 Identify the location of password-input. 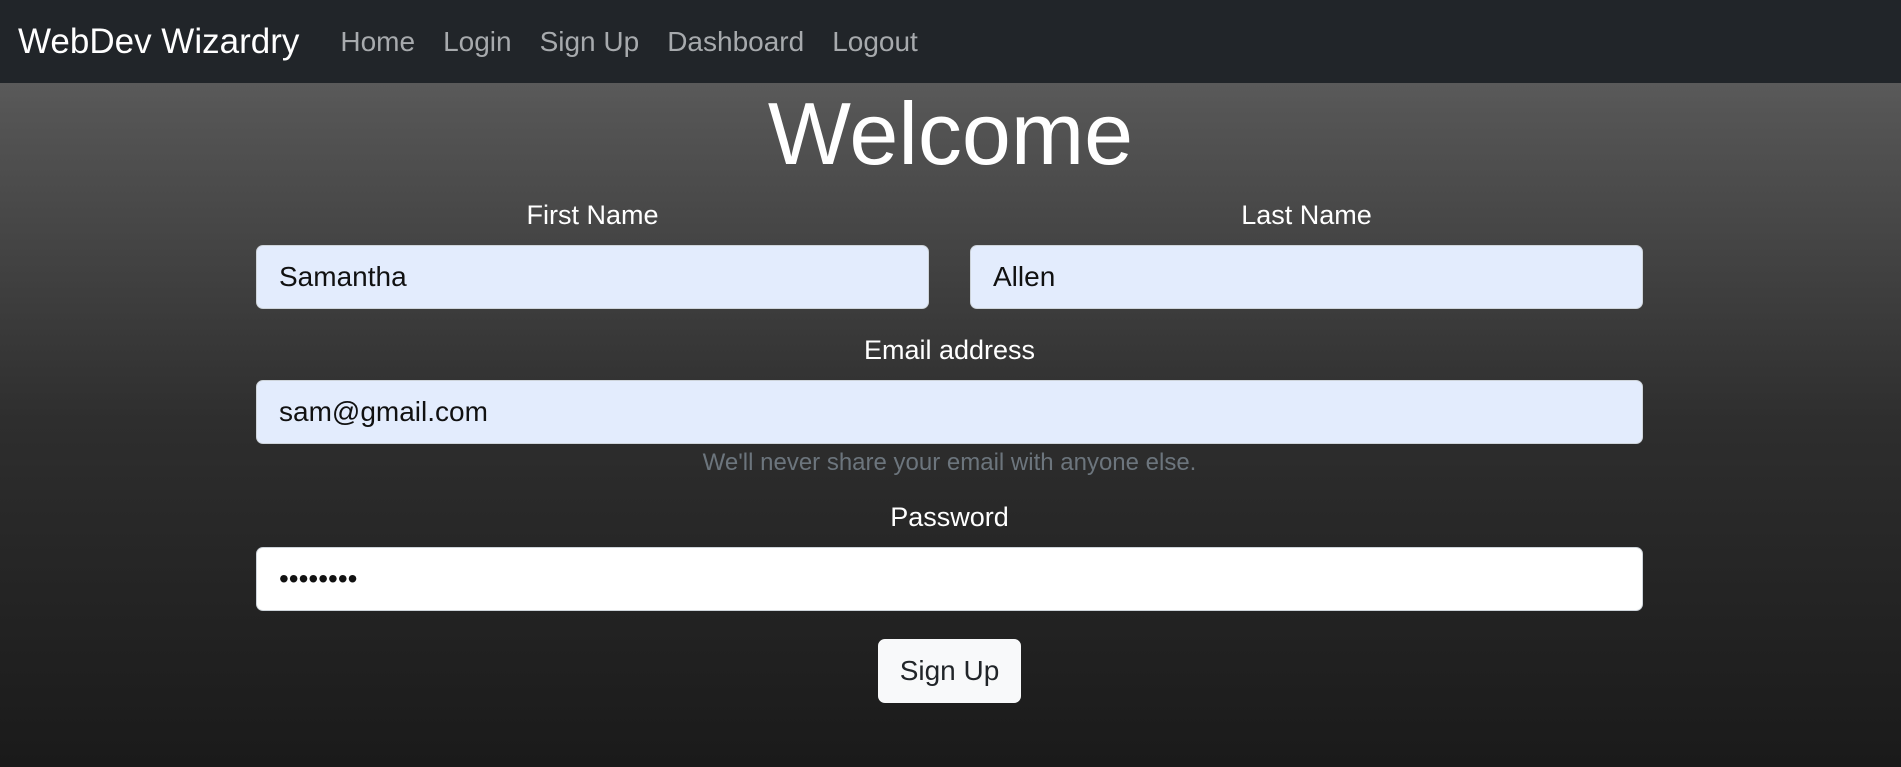
(949, 579).